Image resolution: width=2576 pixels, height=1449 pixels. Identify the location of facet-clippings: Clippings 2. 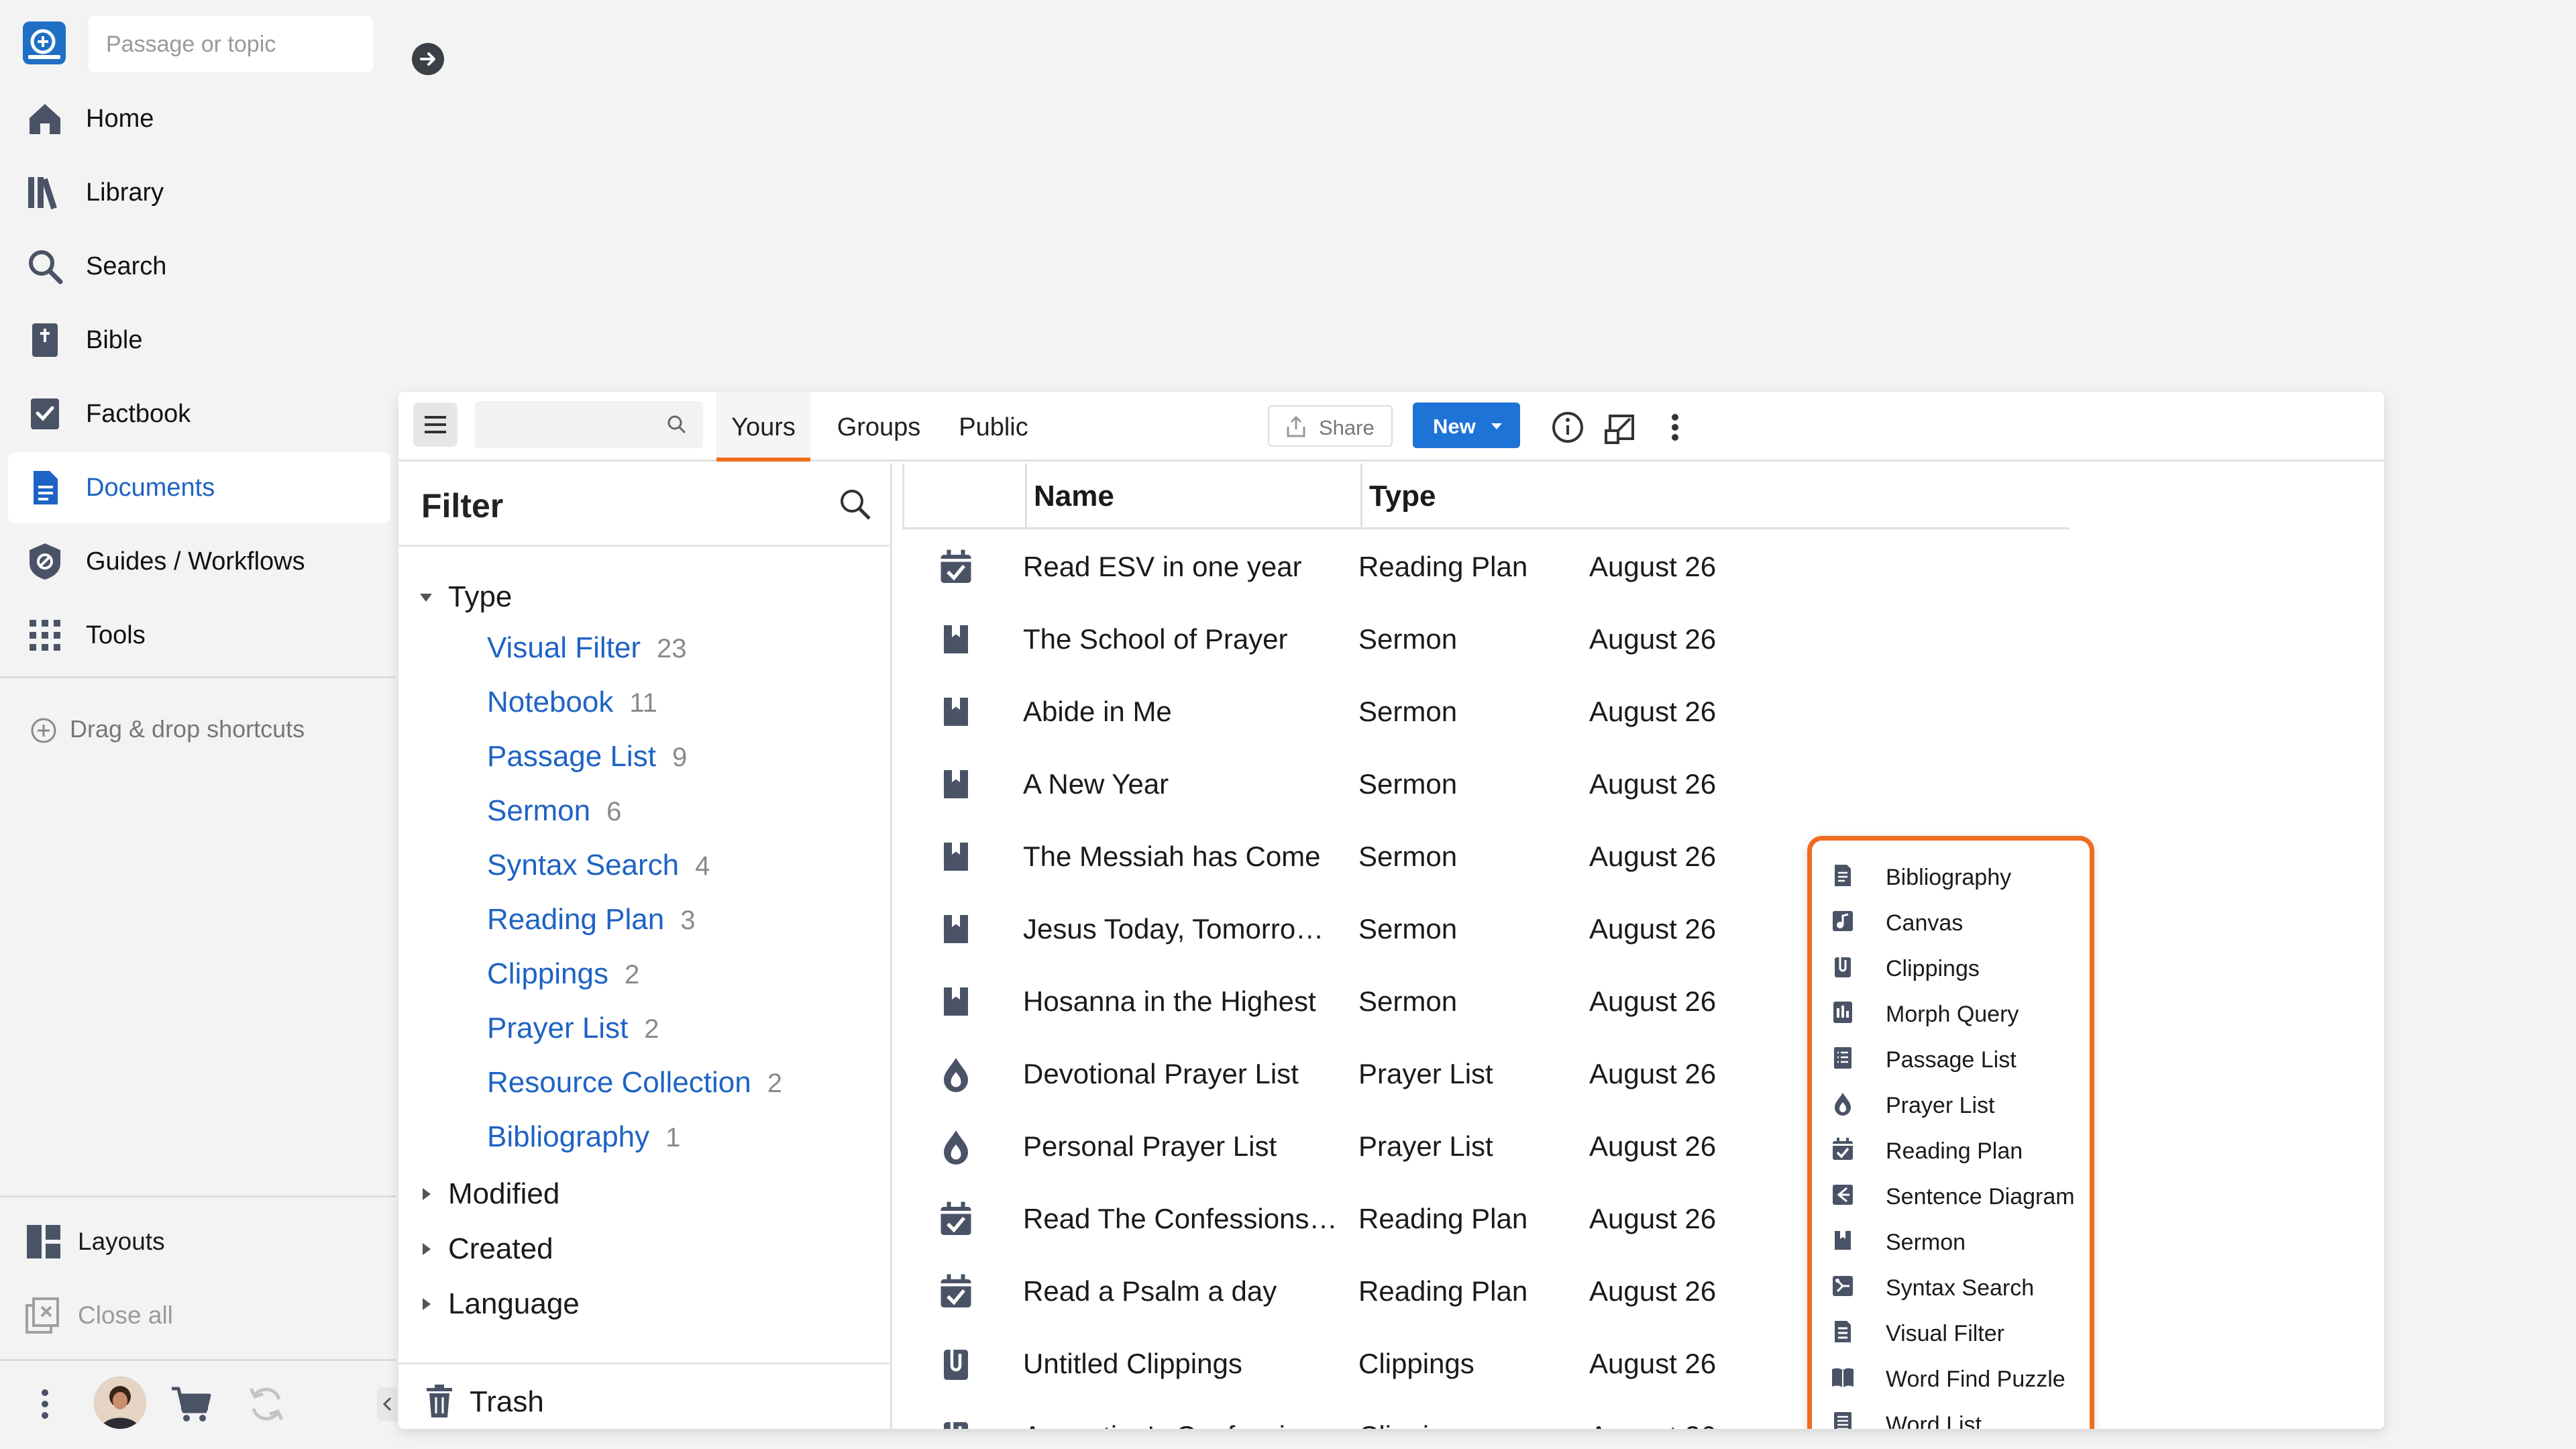
(563, 977).